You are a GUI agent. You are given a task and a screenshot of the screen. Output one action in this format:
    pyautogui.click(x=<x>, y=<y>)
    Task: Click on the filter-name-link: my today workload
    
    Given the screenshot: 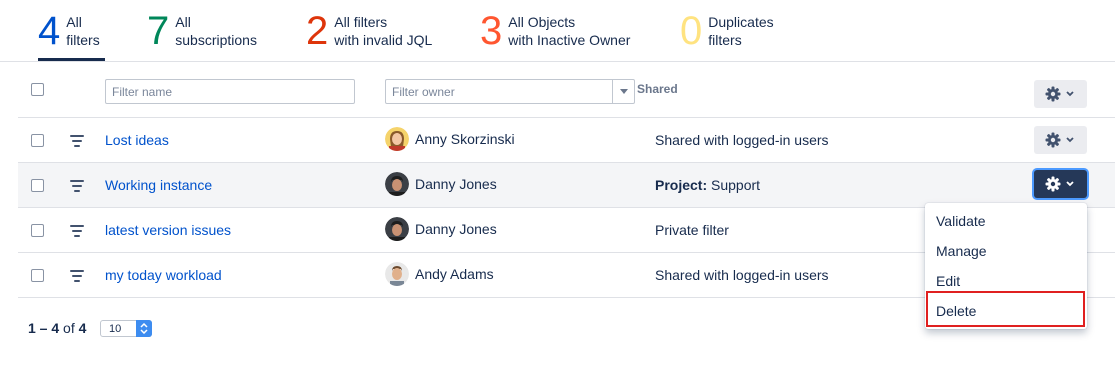 What is the action you would take?
    pyautogui.click(x=163, y=275)
    